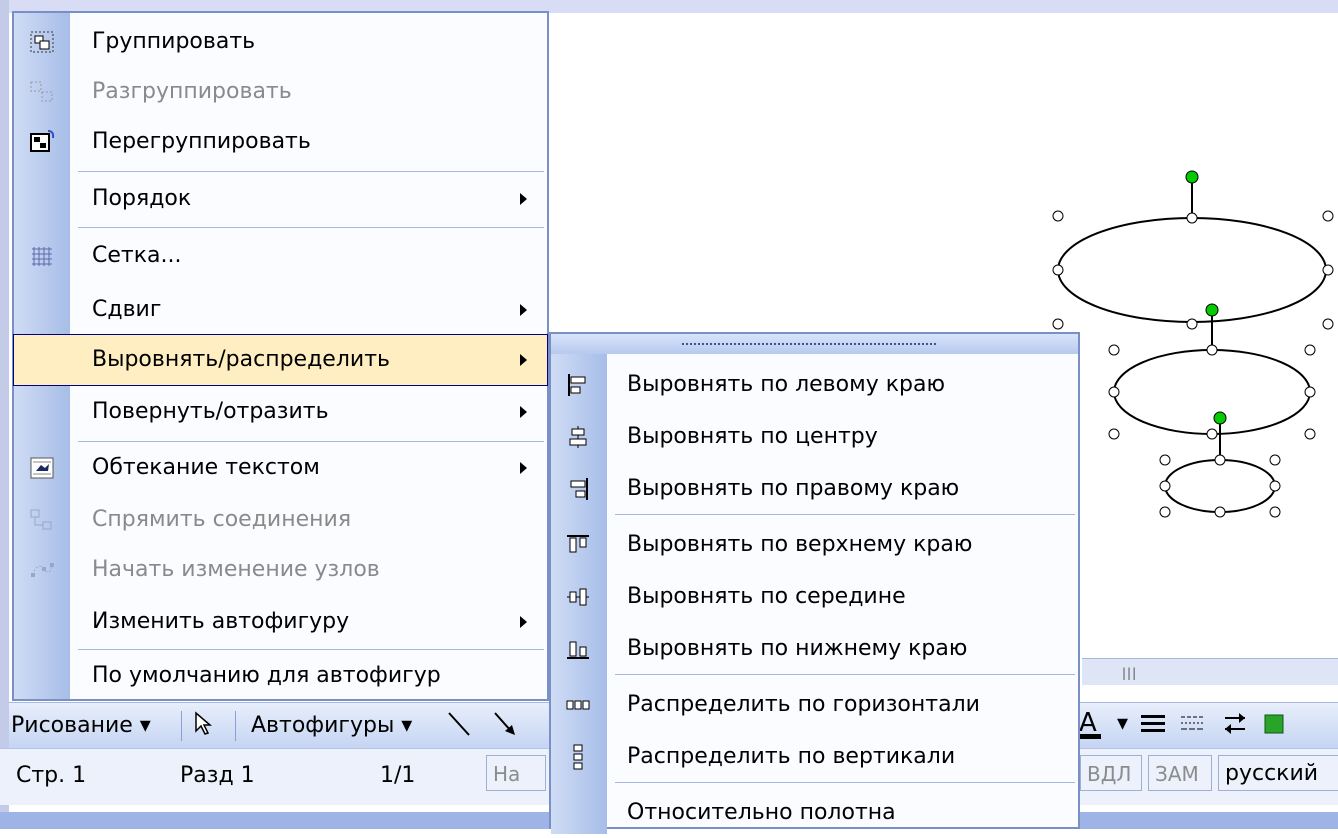  Describe the element at coordinates (814, 344) in the screenshot. I see `submenu-drag-grip` at that location.